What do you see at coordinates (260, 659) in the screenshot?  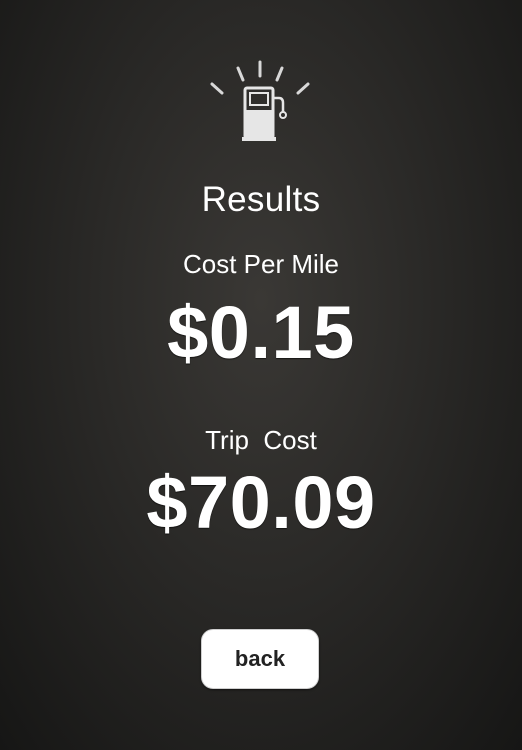 I see `back-button: back` at bounding box center [260, 659].